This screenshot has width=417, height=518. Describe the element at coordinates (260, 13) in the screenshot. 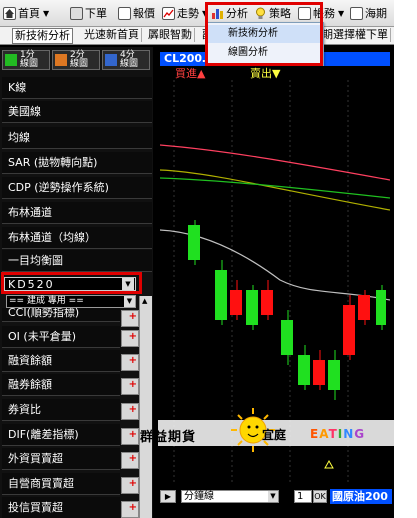

I see `lightbulb-icon` at that location.